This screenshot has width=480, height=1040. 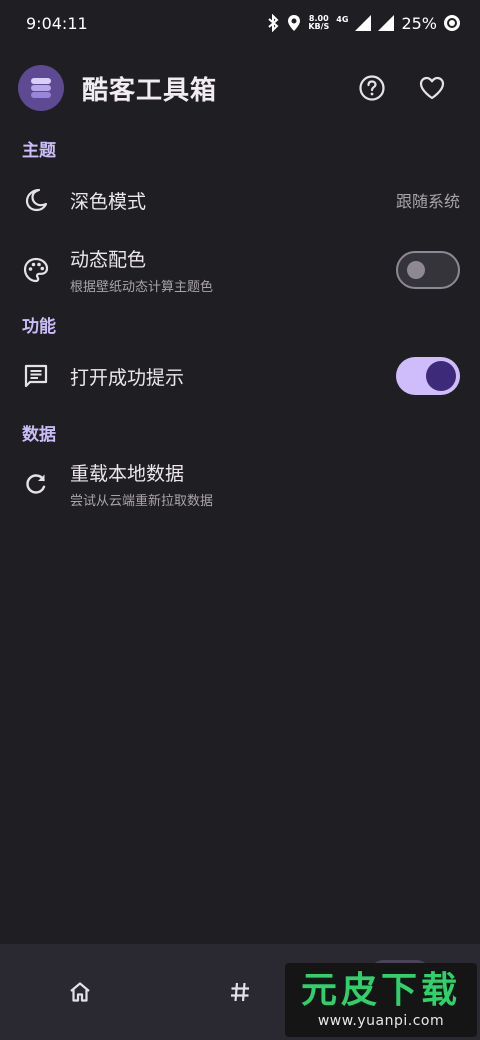 What do you see at coordinates (36, 376) in the screenshot?
I see `message-icon` at bounding box center [36, 376].